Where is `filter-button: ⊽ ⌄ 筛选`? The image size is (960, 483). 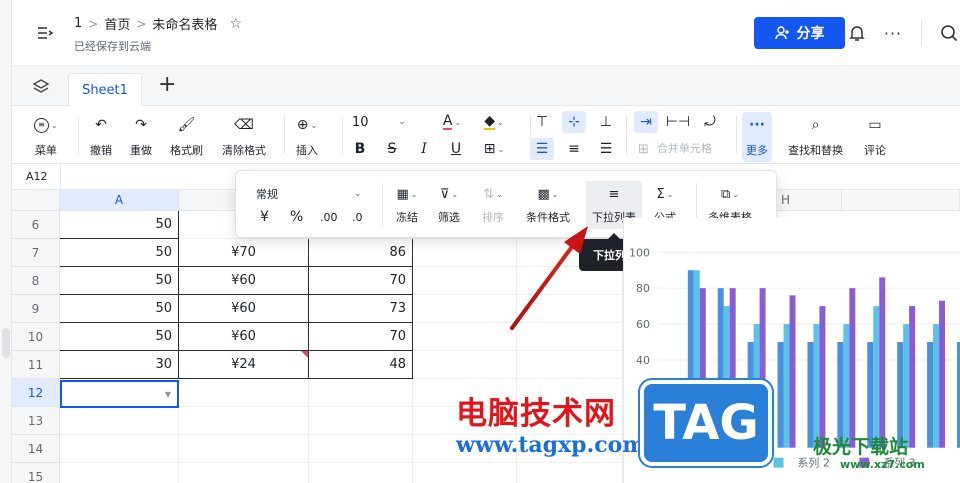 filter-button: ⊽ ⌄ 筛选 is located at coordinates (449, 204).